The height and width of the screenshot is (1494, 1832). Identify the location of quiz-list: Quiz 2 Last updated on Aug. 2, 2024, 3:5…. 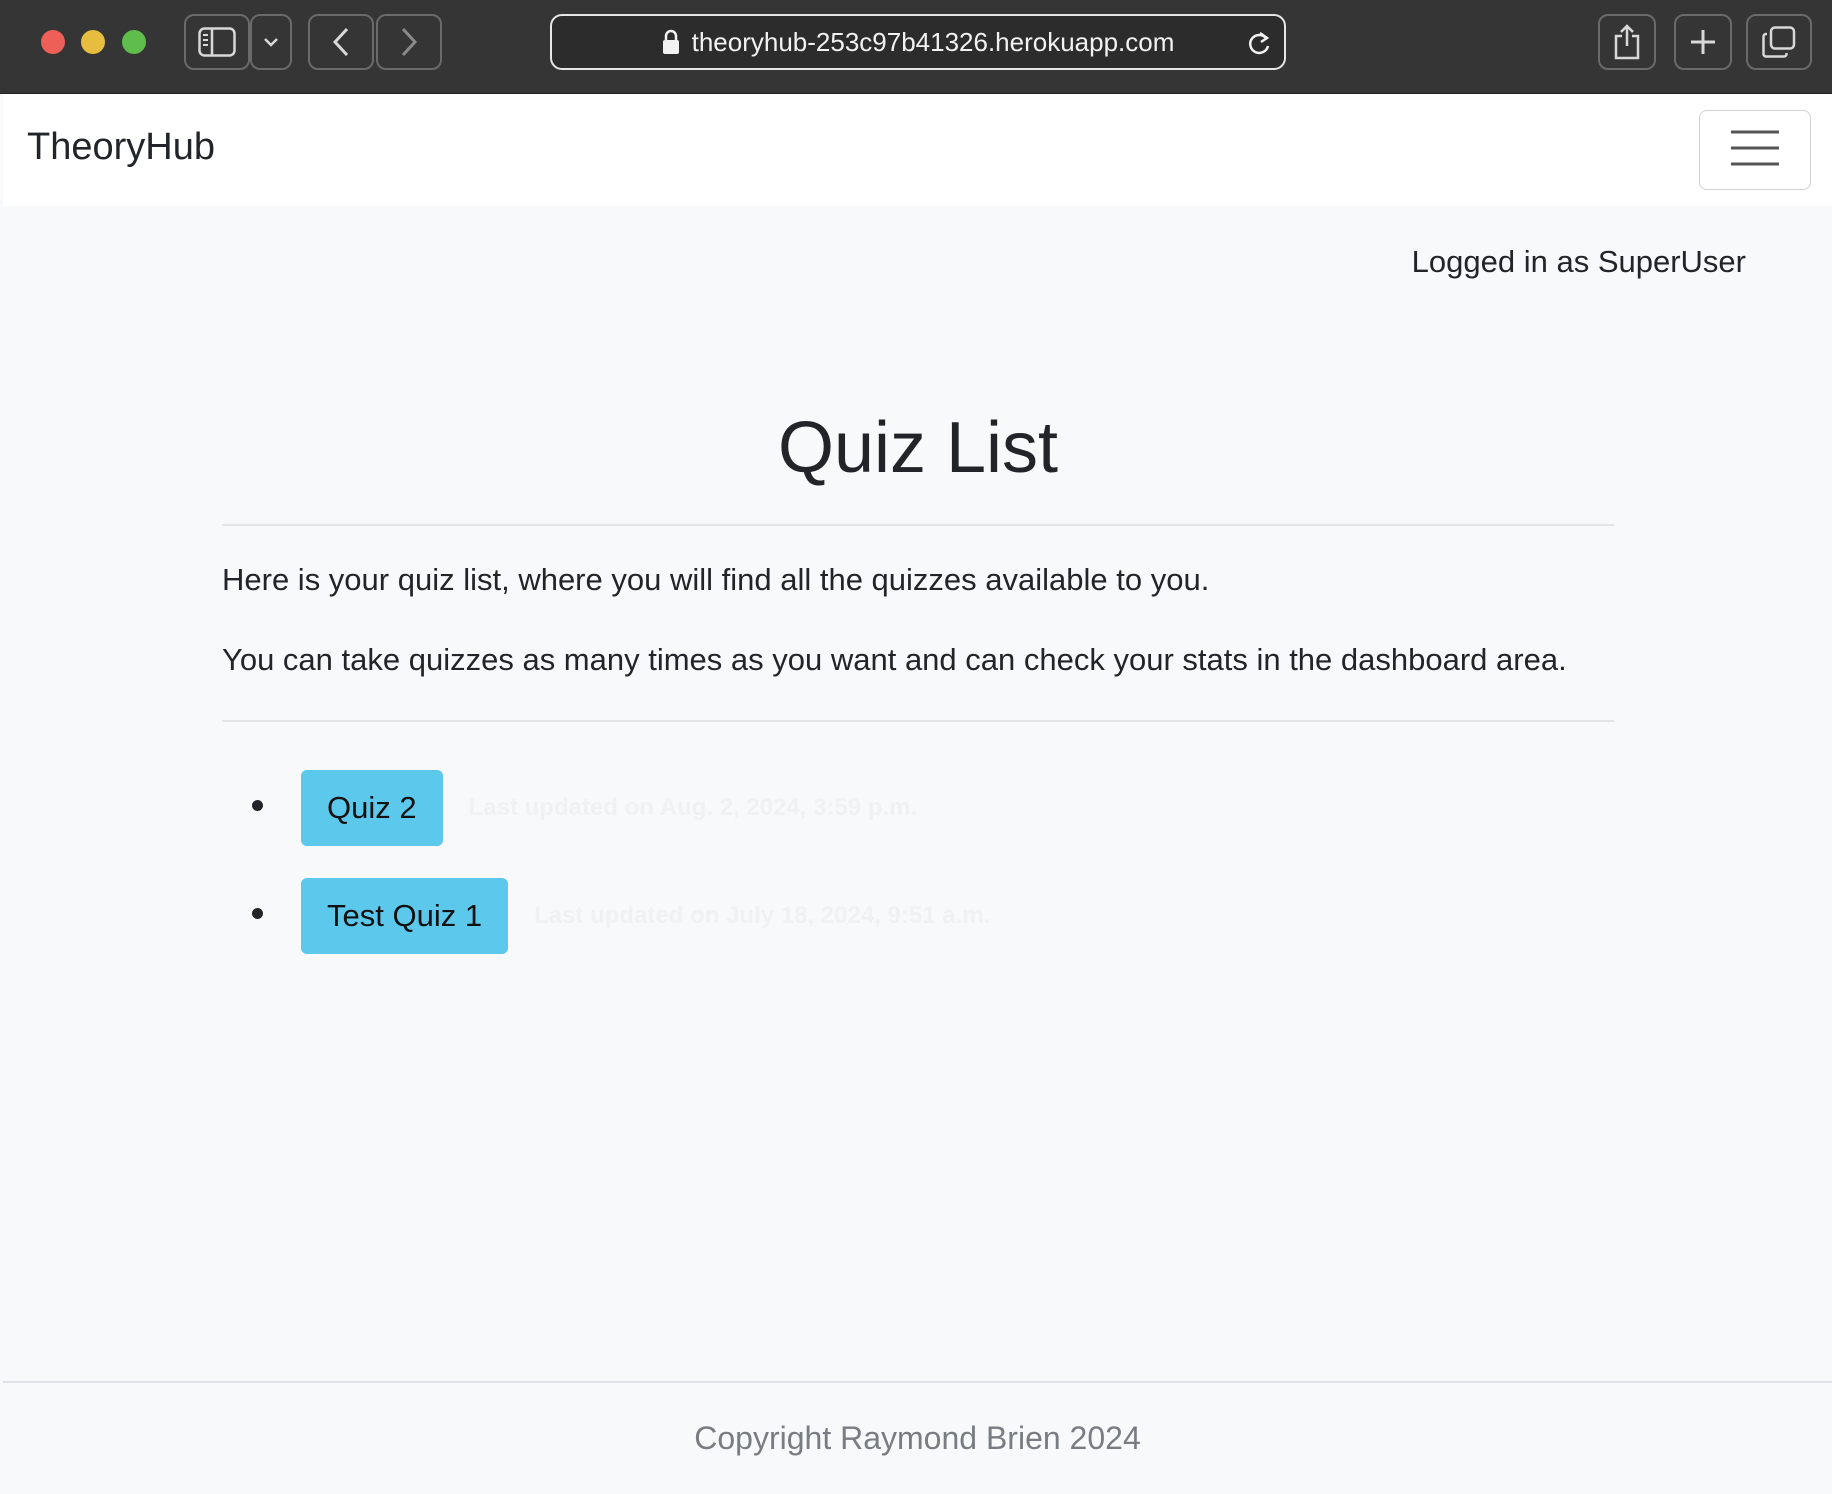
(918, 862).